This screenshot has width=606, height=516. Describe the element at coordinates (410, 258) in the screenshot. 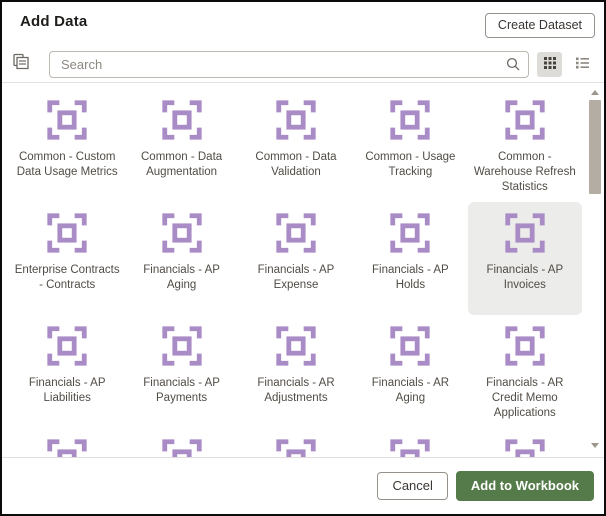

I see `dataset-tile: Financials - AP Holds` at that location.